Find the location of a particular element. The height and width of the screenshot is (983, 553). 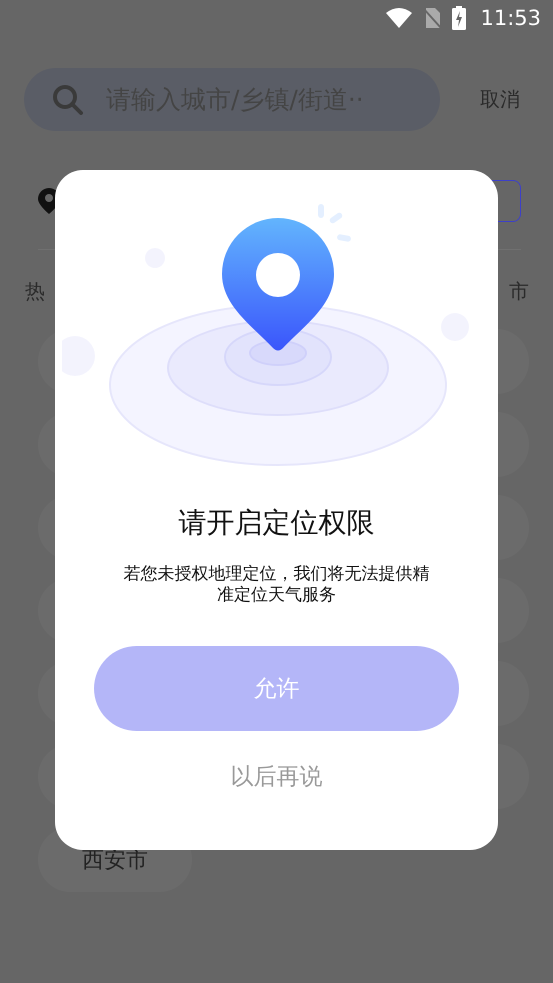

wifi-icon is located at coordinates (399, 18).